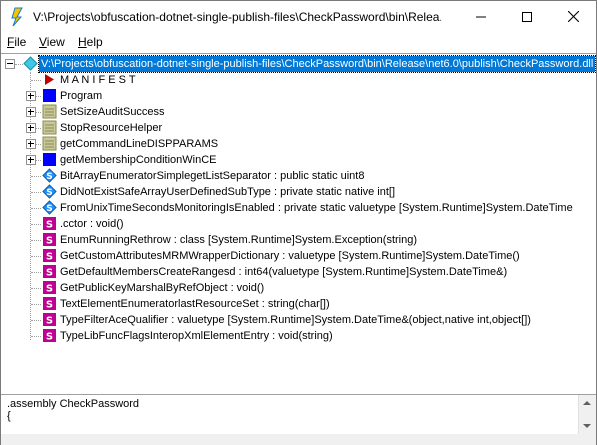 The image size is (597, 445). I want to click on tree-item: S .cctor : void(), so click(298, 224).